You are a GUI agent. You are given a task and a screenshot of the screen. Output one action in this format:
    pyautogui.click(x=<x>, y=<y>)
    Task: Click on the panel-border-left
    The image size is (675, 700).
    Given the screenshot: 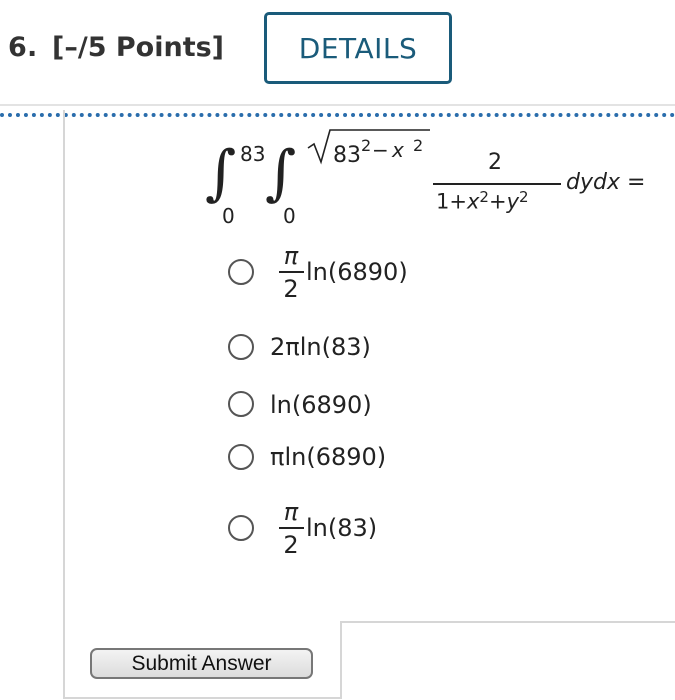 What is the action you would take?
    pyautogui.click(x=64, y=404)
    